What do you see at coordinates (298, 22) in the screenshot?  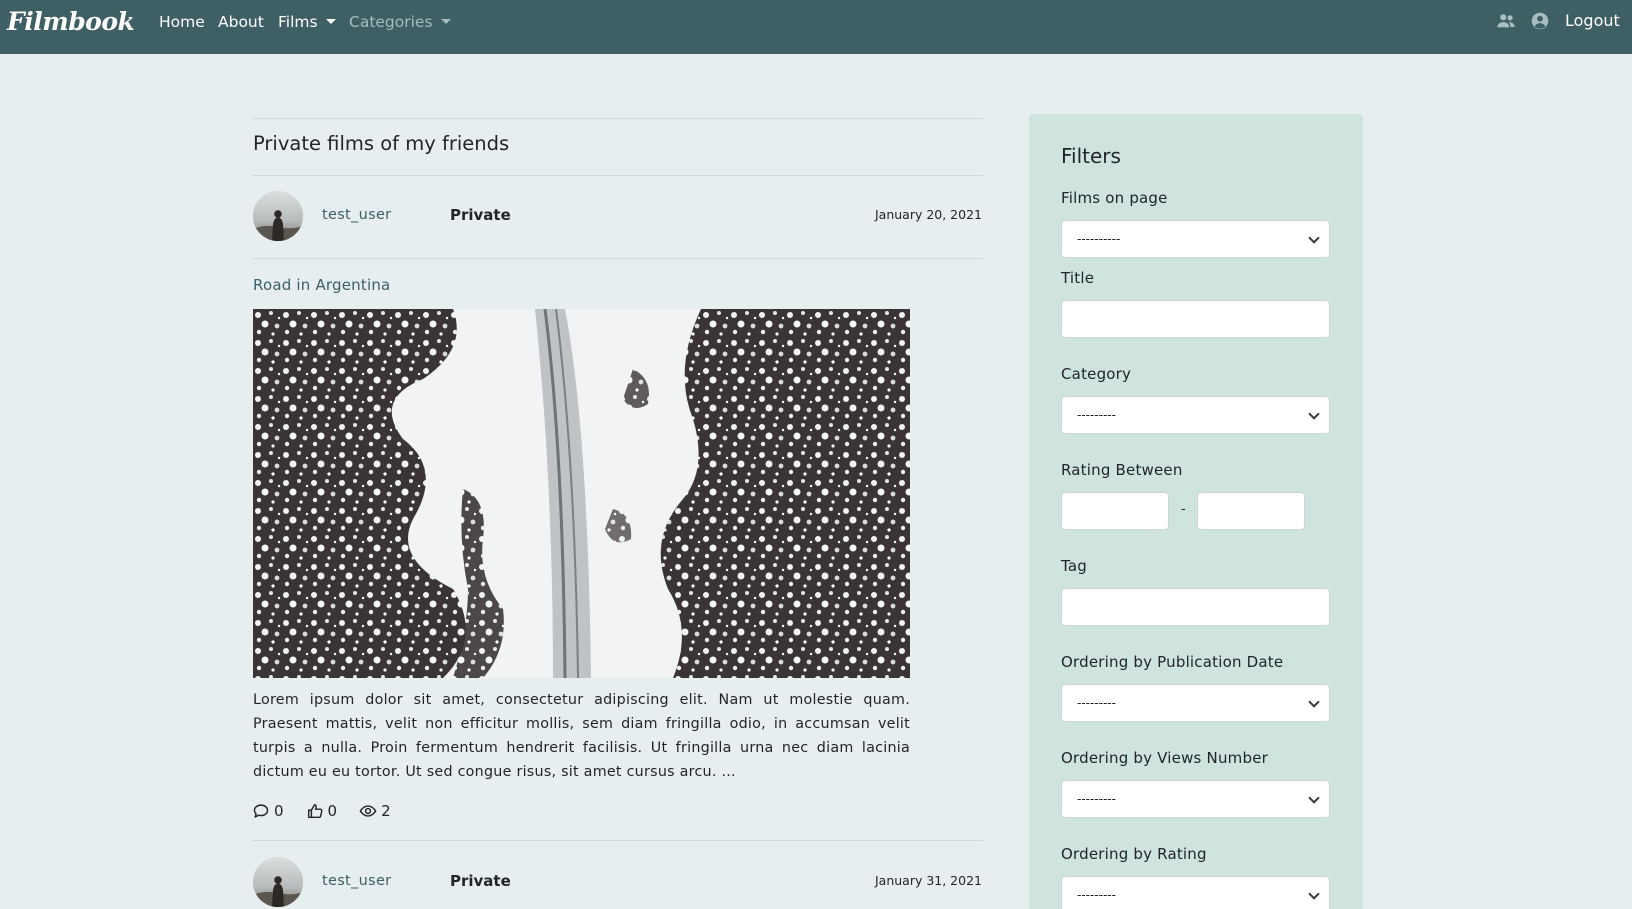 I see `nav-films-label: Films` at bounding box center [298, 22].